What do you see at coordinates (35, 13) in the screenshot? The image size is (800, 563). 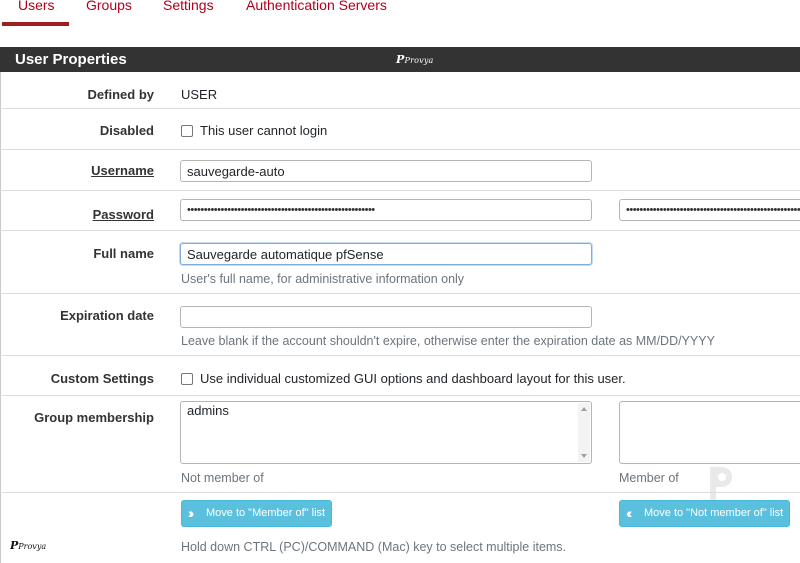 I see `tab-users: Users` at bounding box center [35, 13].